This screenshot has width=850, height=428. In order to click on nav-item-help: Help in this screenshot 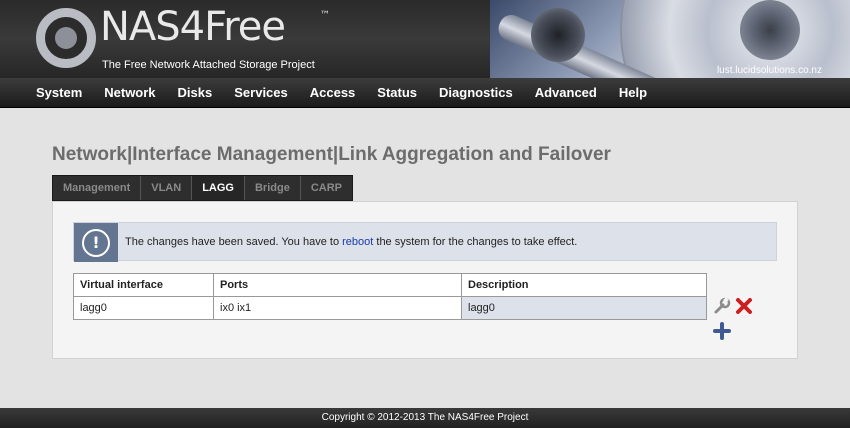, I will do `click(633, 92)`.